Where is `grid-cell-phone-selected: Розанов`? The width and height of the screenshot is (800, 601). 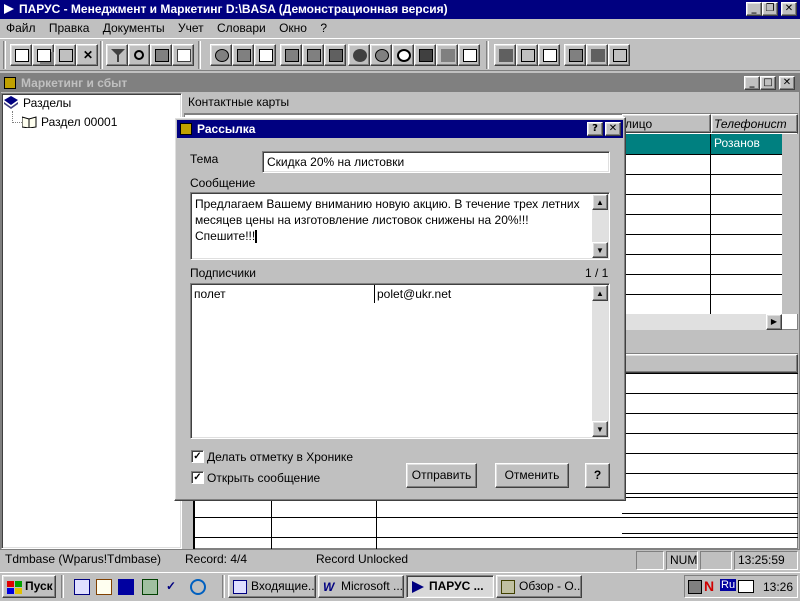
grid-cell-phone-selected: Розанов is located at coordinates (746, 144).